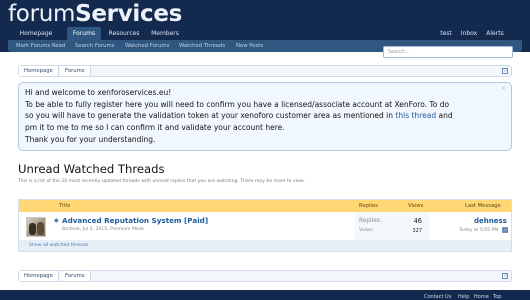 This screenshot has height=300, width=530. I want to click on views-label: Views:, so click(366, 230).